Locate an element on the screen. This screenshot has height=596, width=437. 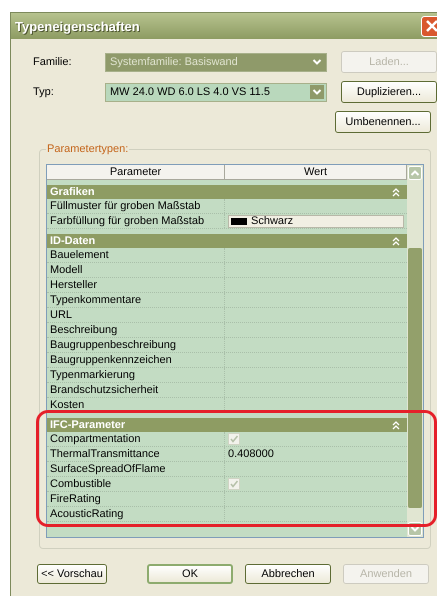
field-label: Typ: is located at coordinates (43, 92).